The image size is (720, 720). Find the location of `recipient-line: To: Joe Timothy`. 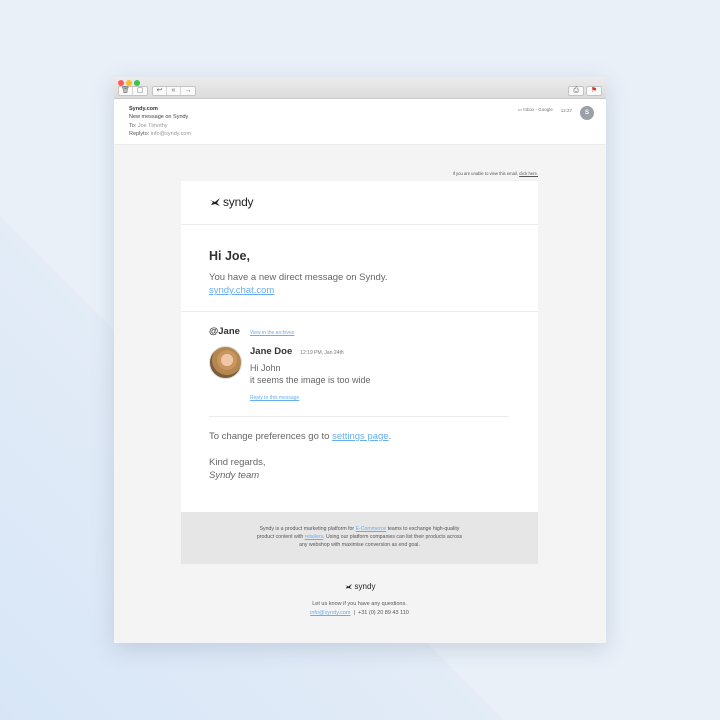

recipient-line: To: Joe Timothy is located at coordinates (148, 126).